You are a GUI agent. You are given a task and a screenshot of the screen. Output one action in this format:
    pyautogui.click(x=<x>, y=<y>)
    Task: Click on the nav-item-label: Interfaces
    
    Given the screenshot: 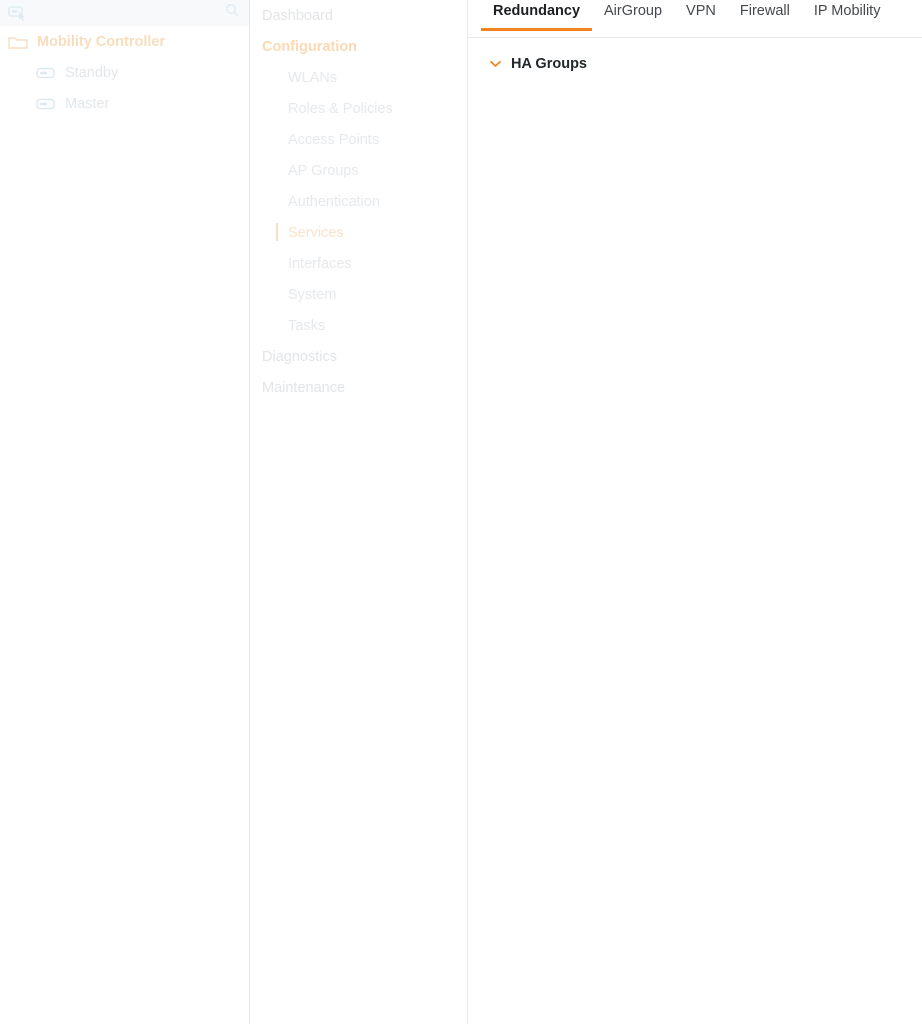 What is the action you would take?
    pyautogui.click(x=320, y=263)
    